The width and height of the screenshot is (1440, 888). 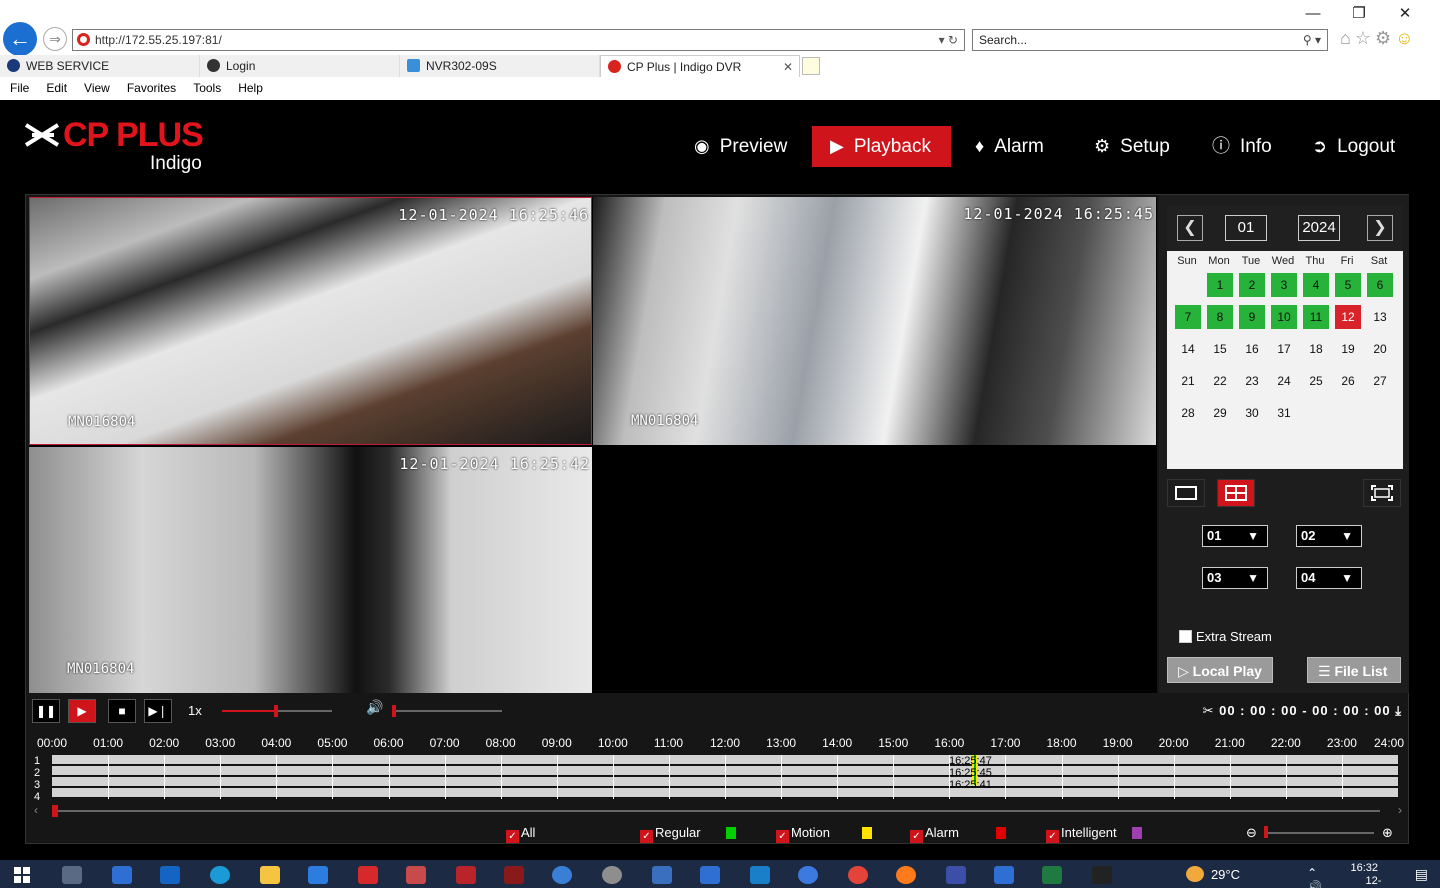 What do you see at coordinates (1348, 349) in the screenshot?
I see `calendar-day: 19` at bounding box center [1348, 349].